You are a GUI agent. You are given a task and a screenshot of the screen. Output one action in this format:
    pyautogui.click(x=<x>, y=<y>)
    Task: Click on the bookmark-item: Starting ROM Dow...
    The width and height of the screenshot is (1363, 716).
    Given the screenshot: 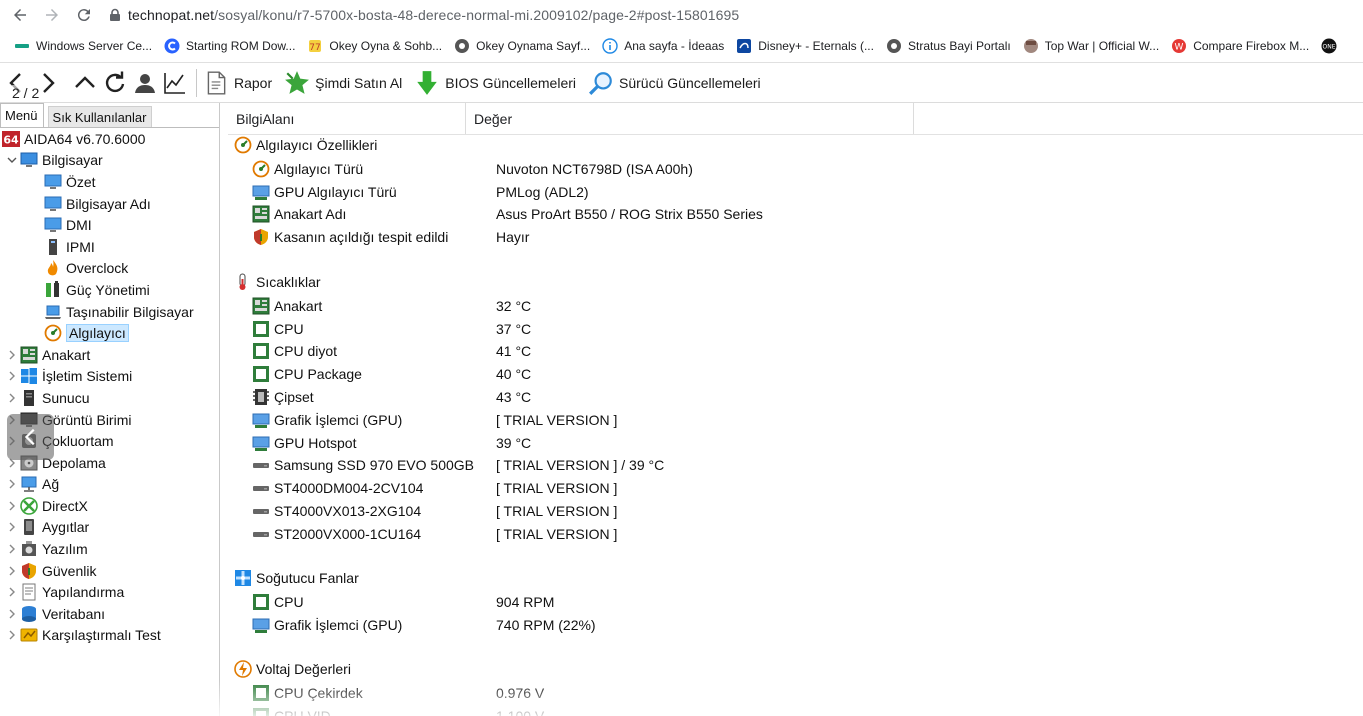 What is the action you would take?
    pyautogui.click(x=229, y=46)
    